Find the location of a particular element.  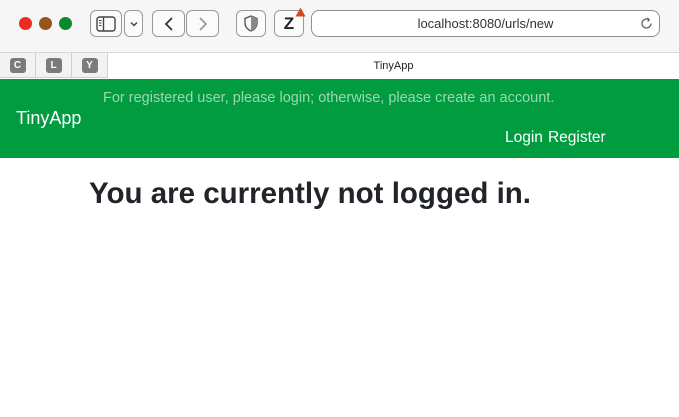

extension-label: Z is located at coordinates (289, 23).